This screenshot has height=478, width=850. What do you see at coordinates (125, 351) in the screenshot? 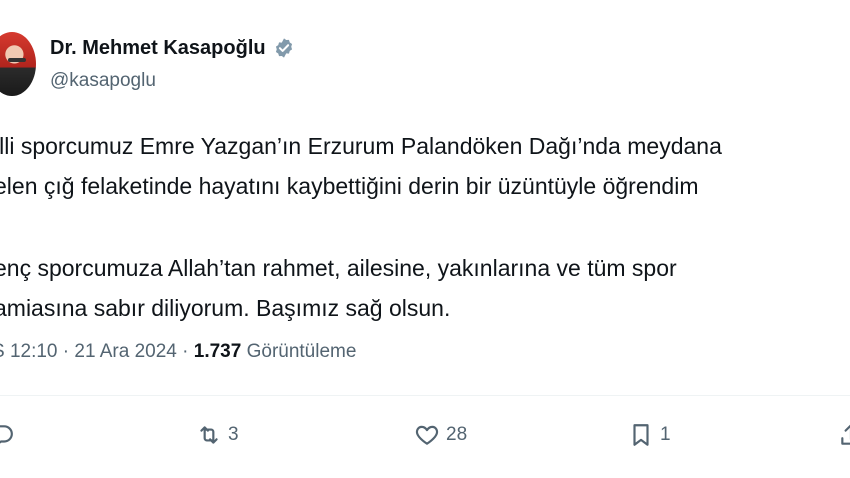
I see `tweet-date: 21 Ara 2024` at bounding box center [125, 351].